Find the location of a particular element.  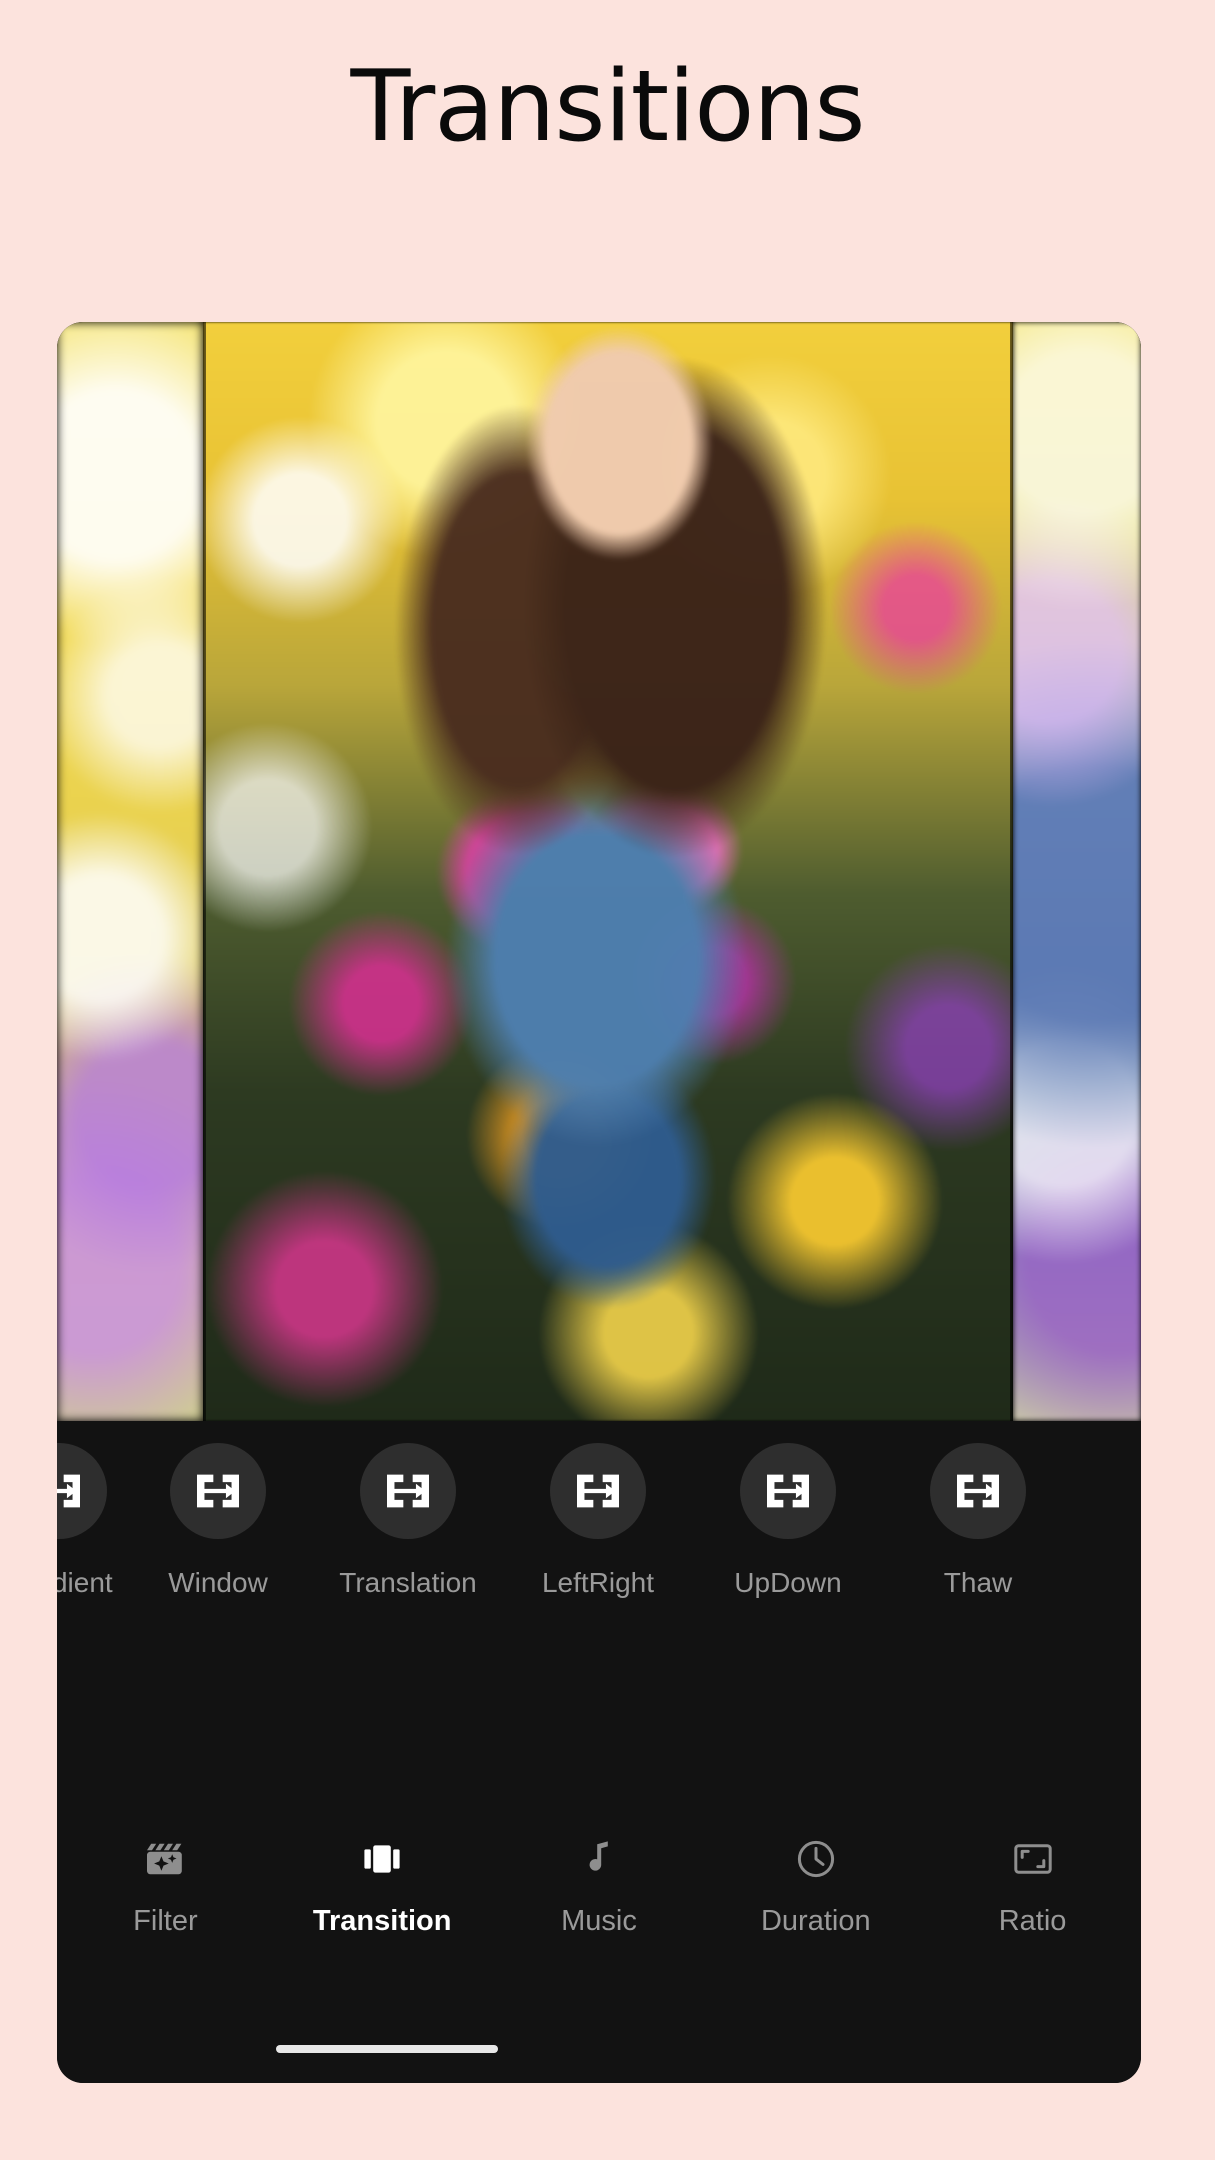

transitions-strip: Gradient Window is located at coordinates (599, 1546).